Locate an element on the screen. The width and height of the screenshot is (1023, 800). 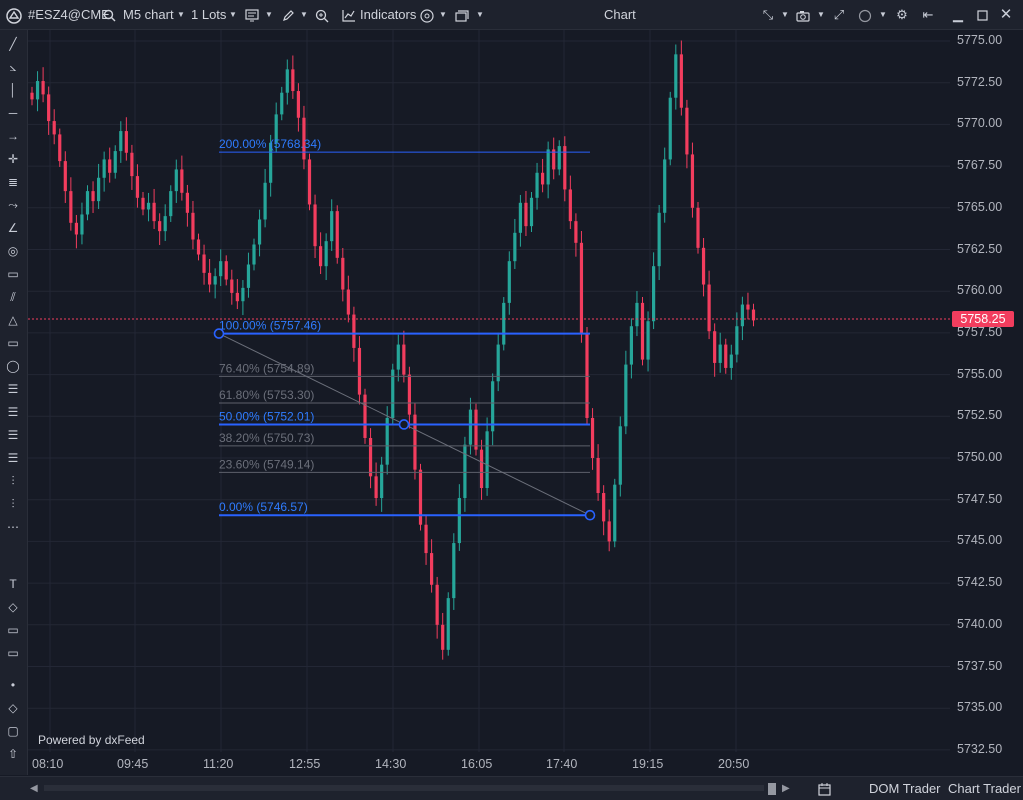
gear-icon: ⚙ is located at coordinates (902, 14).